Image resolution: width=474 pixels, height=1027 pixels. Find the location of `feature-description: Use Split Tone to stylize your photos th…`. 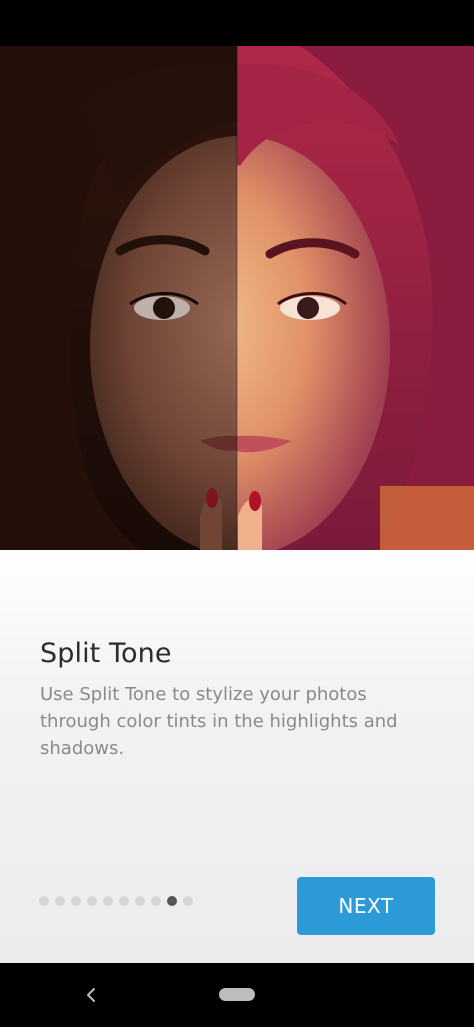

feature-description: Use Split Tone to stylize your photos th… is located at coordinates (219, 721).